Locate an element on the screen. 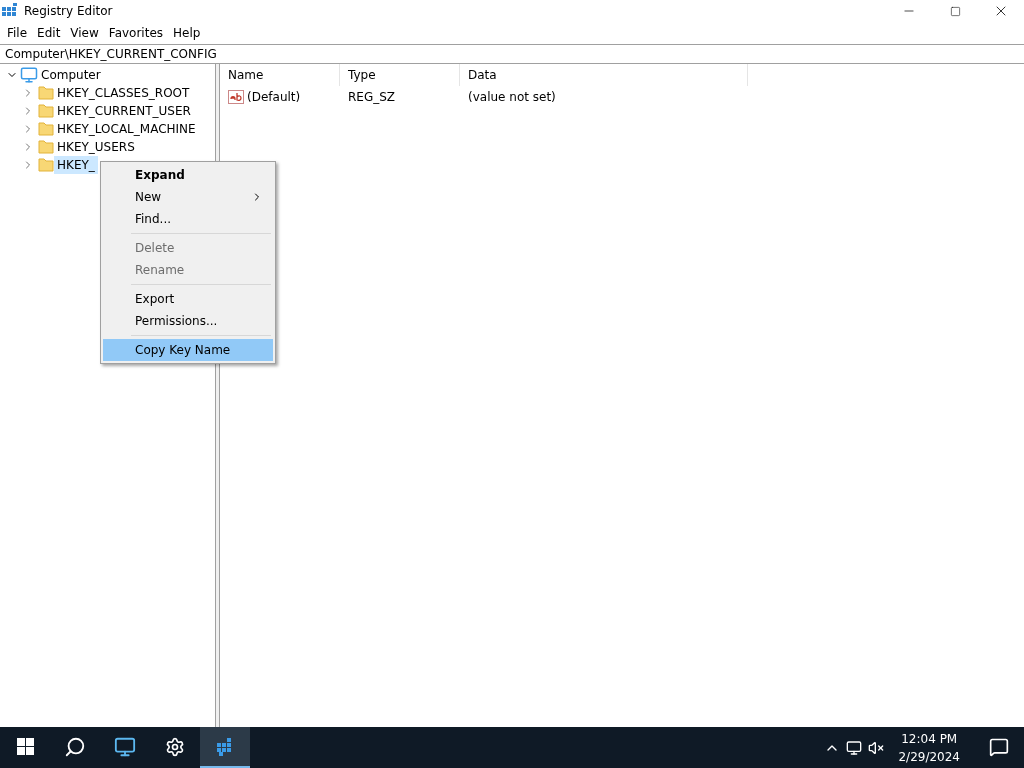  menu-item: View is located at coordinates (84, 33).